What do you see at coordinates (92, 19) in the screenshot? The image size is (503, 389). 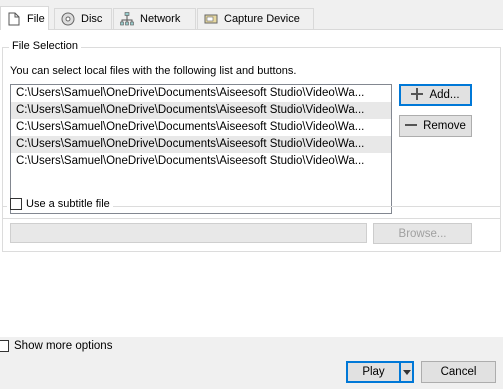 I see `tab-disc-label: Disc` at bounding box center [92, 19].